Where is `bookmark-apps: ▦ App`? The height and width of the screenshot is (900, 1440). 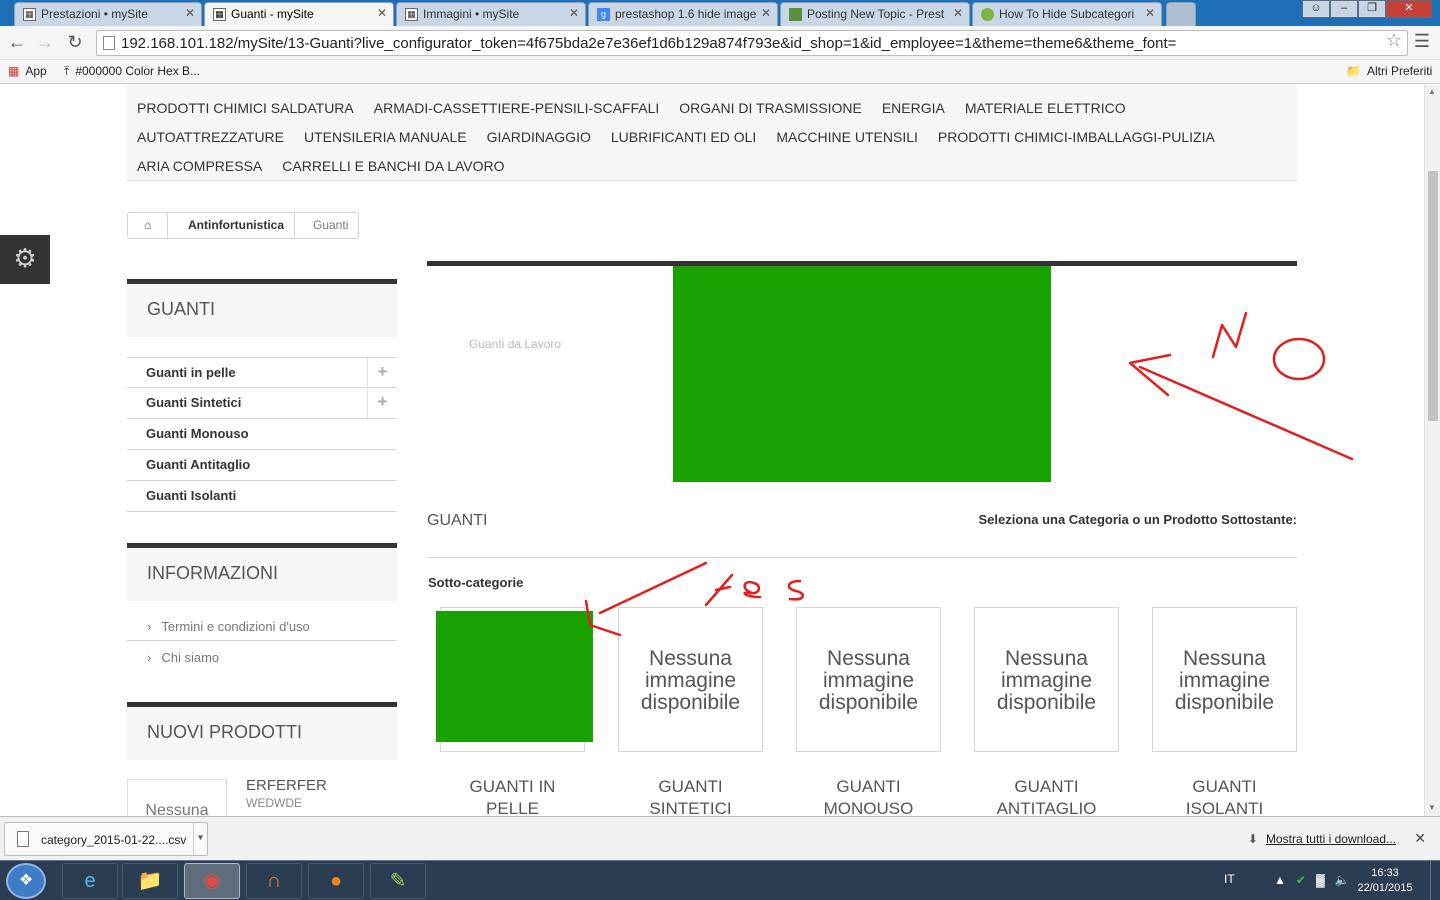
bookmark-apps: ▦ App is located at coordinates (27, 71).